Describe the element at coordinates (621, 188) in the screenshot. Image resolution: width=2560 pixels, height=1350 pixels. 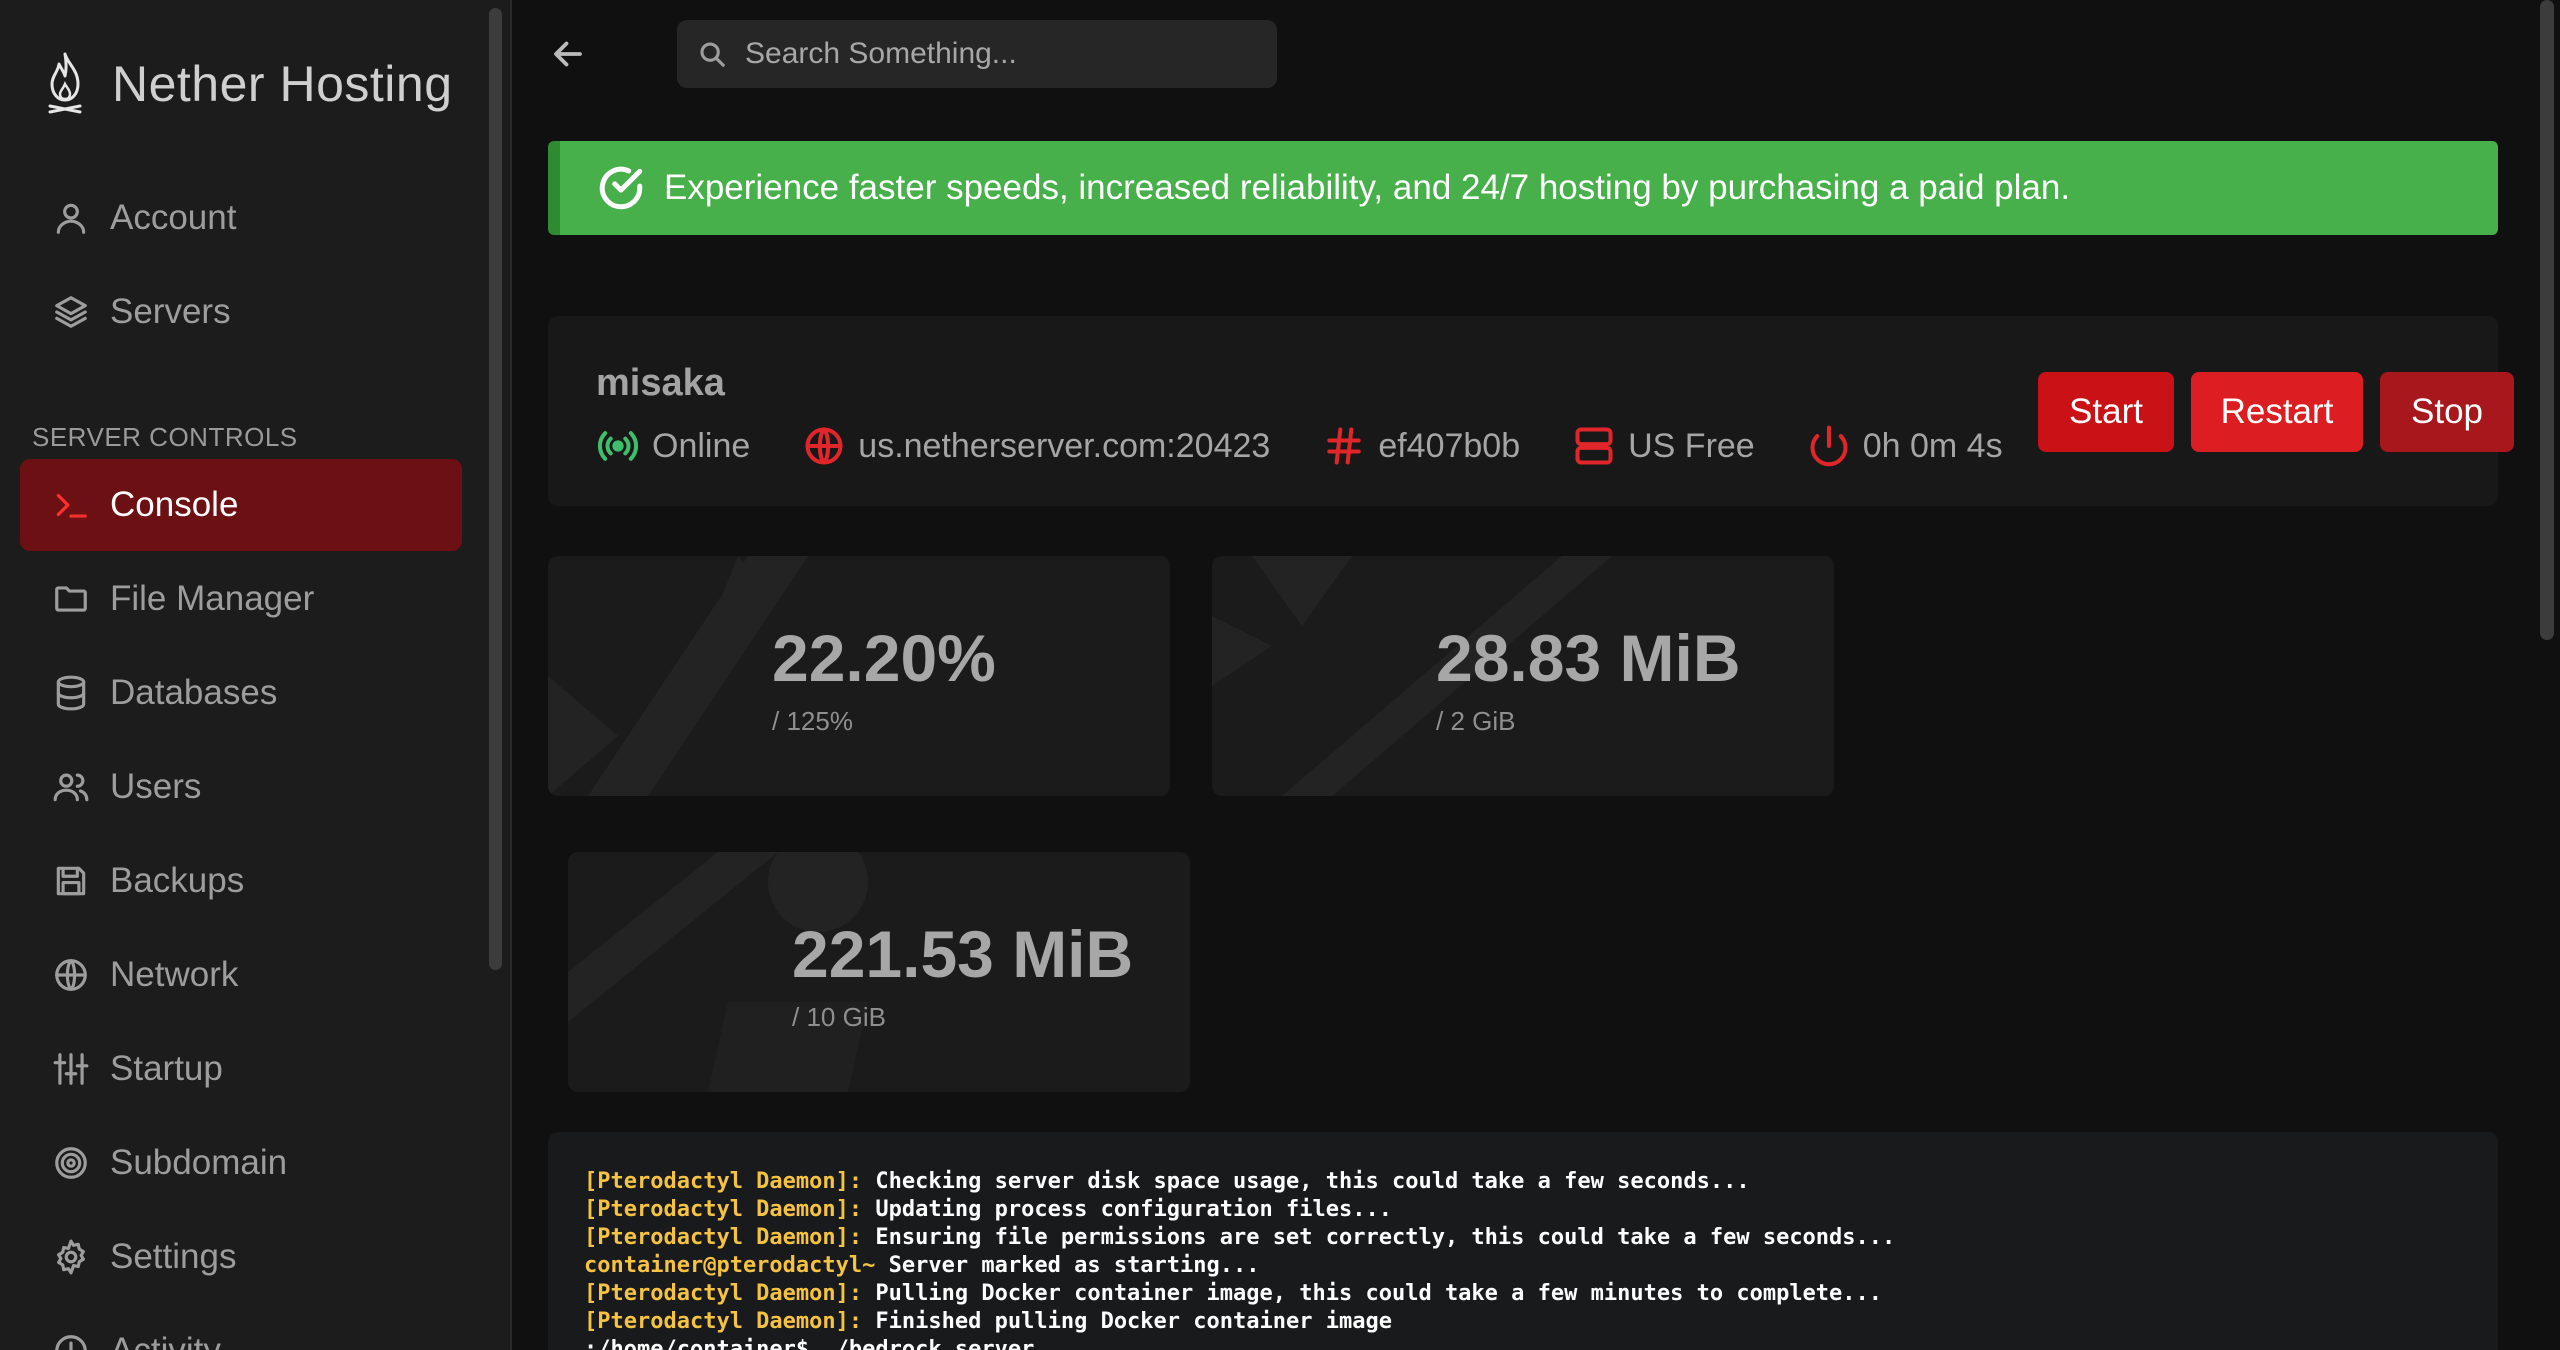
I see `check-circle-icon` at that location.